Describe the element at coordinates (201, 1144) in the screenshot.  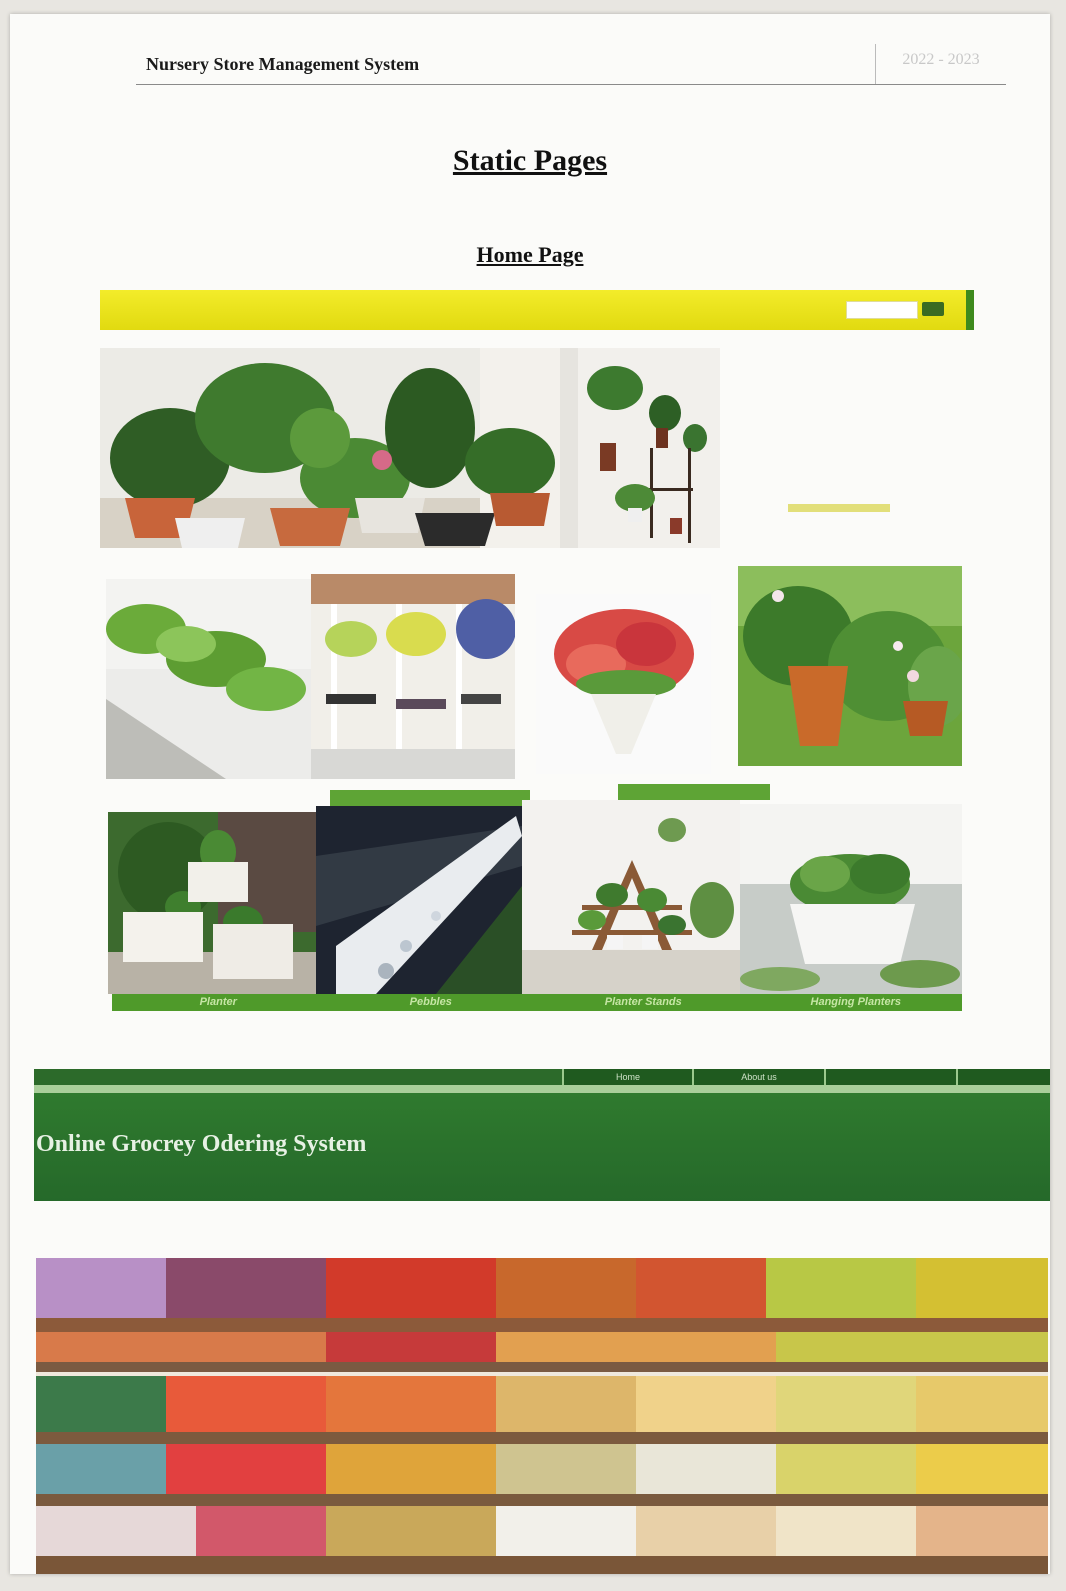
I see `grocery-site-title: Online Grocrey Odering System` at that location.